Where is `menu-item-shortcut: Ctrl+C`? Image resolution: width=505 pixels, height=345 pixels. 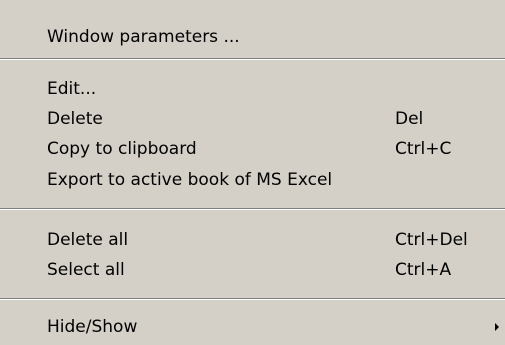 menu-item-shortcut: Ctrl+C is located at coordinates (423, 149).